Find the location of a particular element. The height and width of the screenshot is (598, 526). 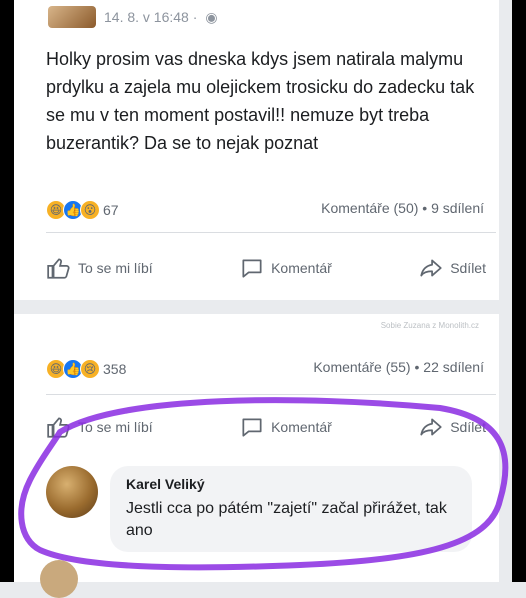

post-timestamp: 14. 8. v 16:48 · is located at coordinates (150, 17).